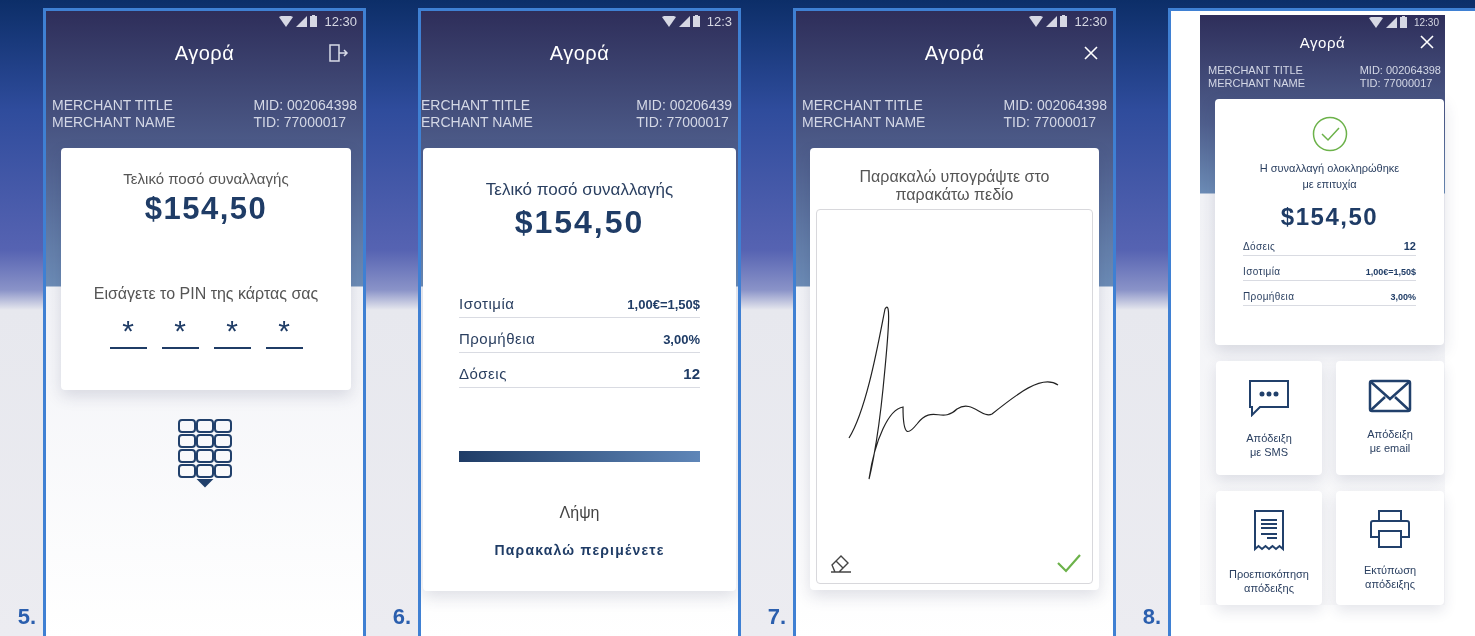 Image resolution: width=1475 pixels, height=636 pixels. Describe the element at coordinates (579, 550) in the screenshot. I see `wait-message: Παρακαλώ περιμένετε` at that location.